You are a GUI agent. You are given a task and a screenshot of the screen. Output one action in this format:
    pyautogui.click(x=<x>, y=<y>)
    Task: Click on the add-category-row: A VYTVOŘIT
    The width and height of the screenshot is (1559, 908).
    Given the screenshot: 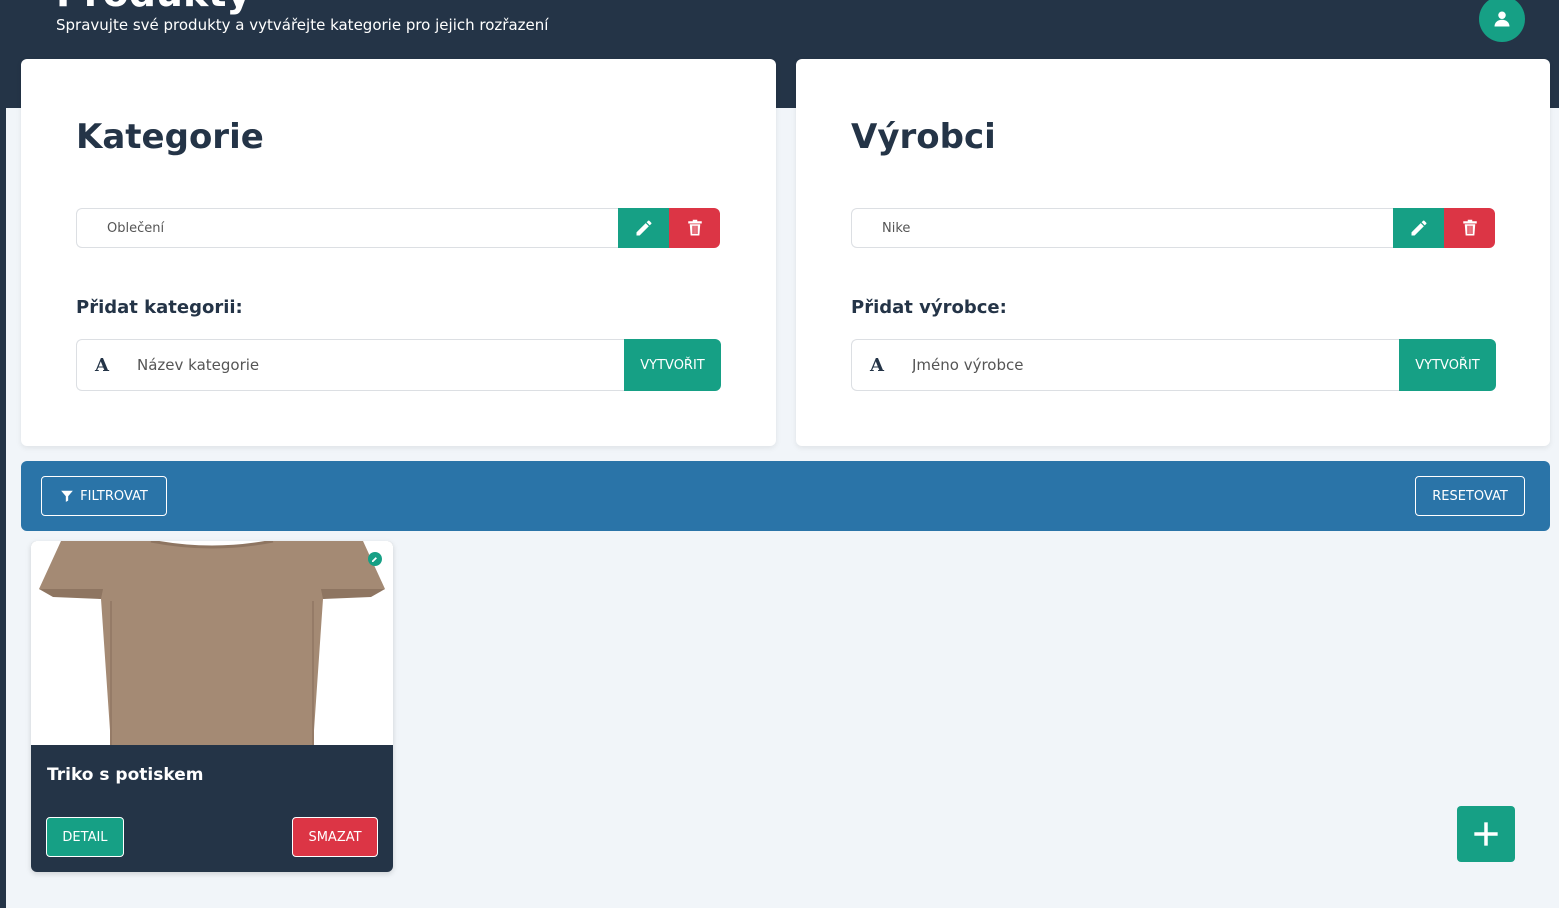 What is the action you would take?
    pyautogui.click(x=398, y=365)
    